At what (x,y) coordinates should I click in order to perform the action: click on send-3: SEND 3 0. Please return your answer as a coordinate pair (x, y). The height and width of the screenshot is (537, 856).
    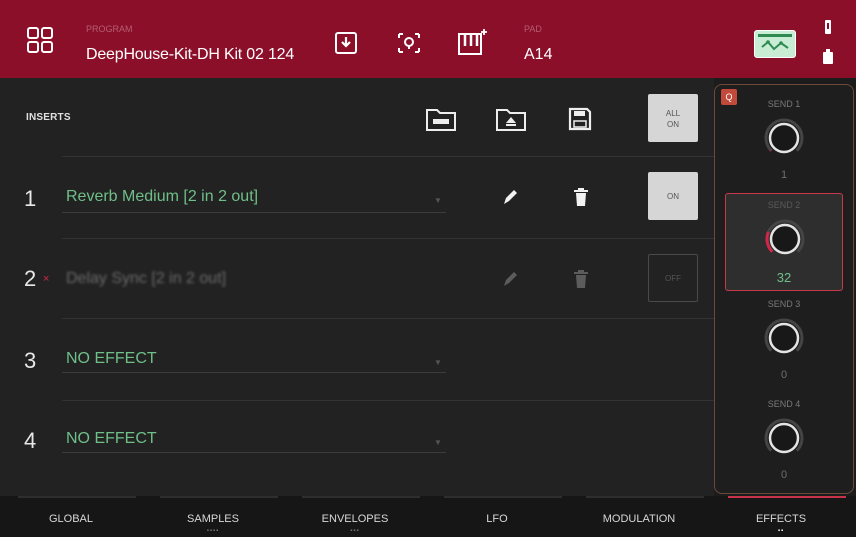
    Looking at the image, I should click on (784, 342).